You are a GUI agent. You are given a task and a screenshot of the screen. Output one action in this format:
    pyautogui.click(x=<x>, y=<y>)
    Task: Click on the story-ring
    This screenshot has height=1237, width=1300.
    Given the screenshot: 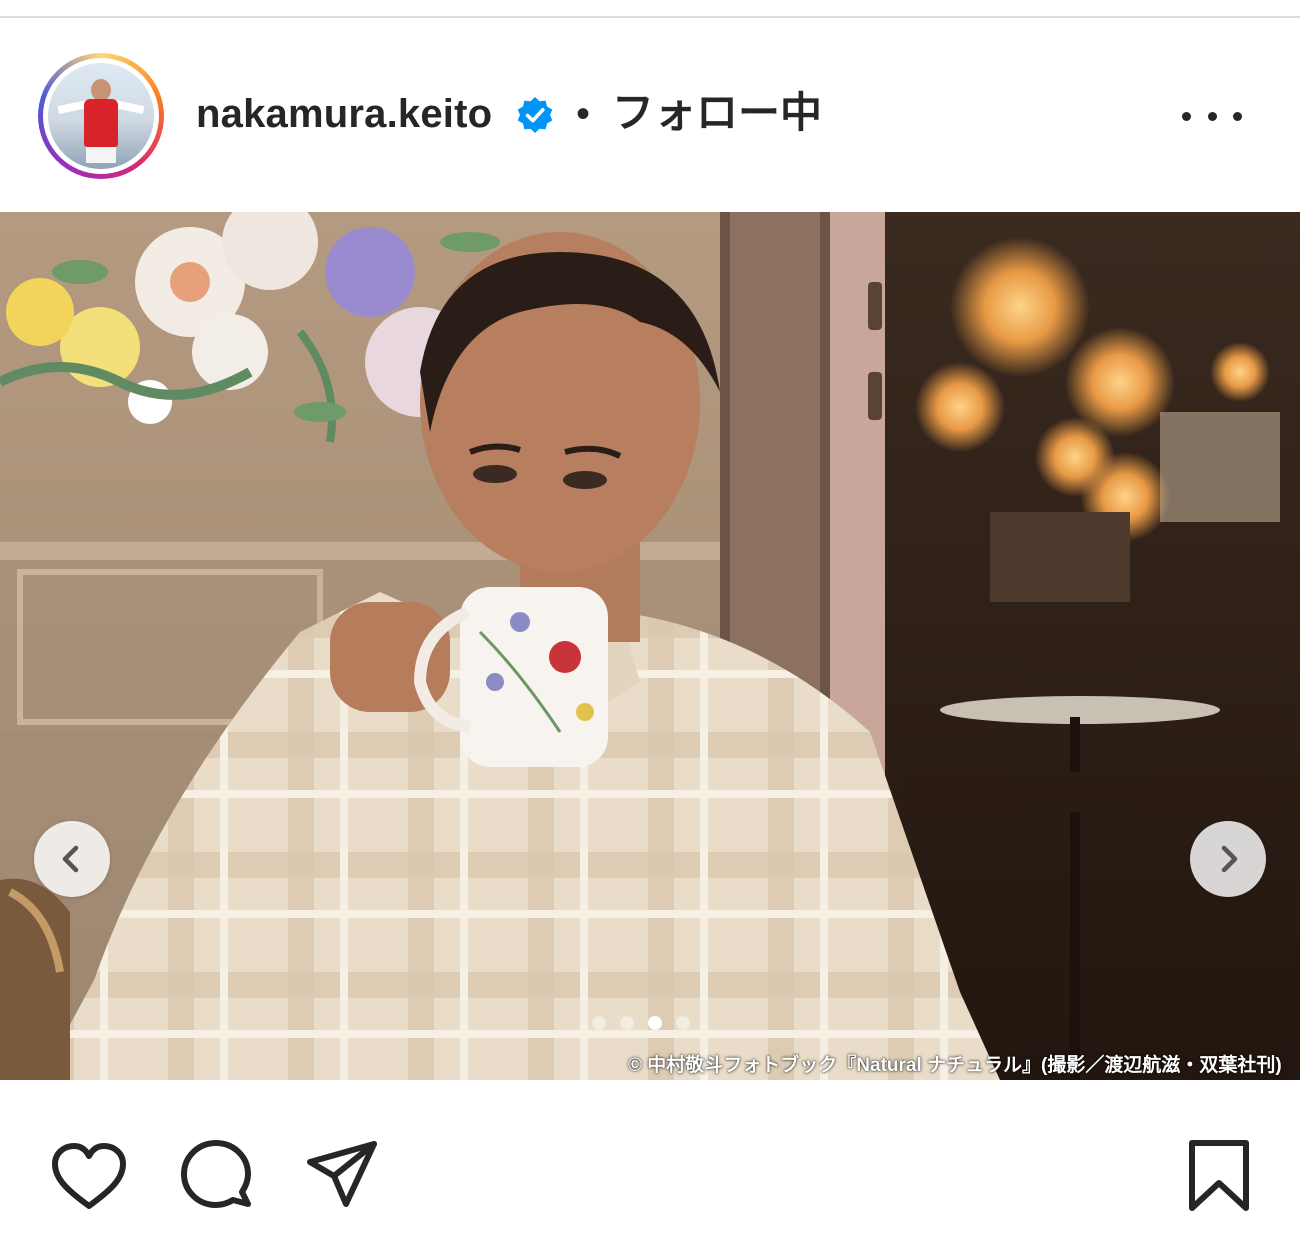 What is the action you would take?
    pyautogui.click(x=101, y=116)
    